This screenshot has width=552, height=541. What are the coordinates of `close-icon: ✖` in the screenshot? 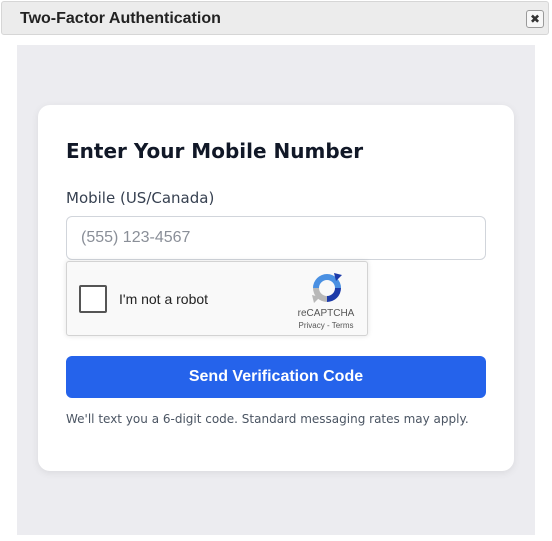 It's located at (535, 19).